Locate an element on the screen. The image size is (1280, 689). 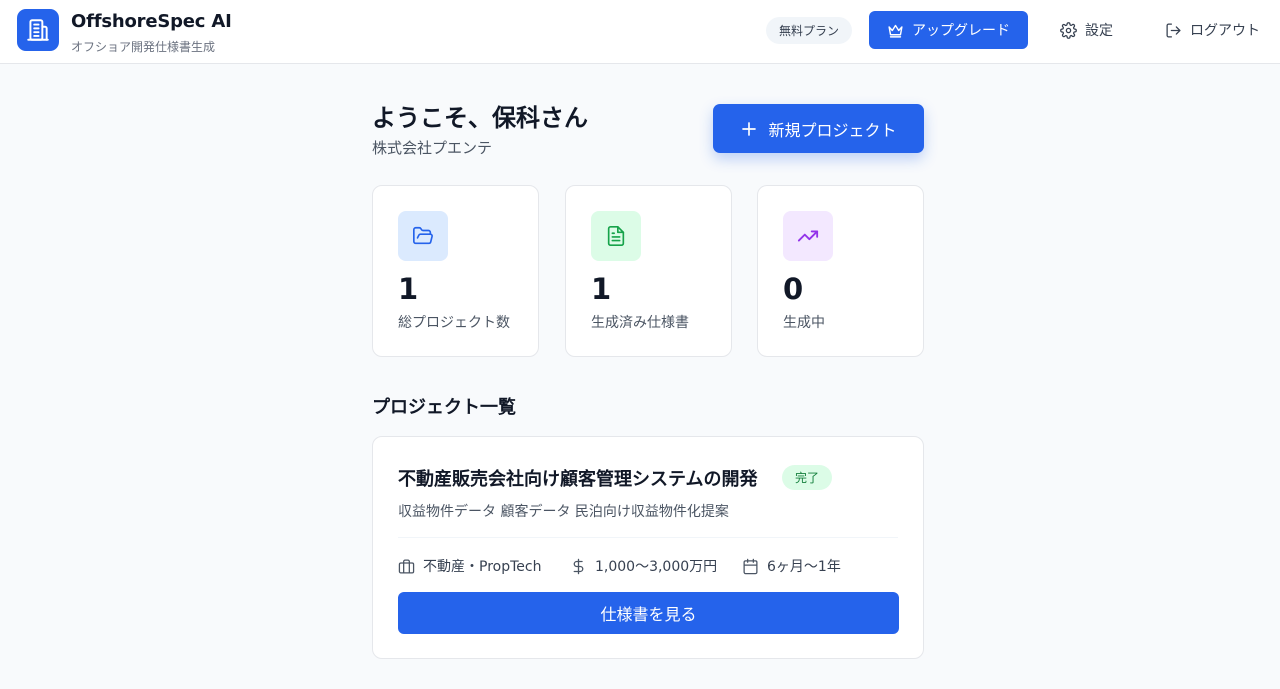
upgrade-label: アップグレード is located at coordinates (961, 31).